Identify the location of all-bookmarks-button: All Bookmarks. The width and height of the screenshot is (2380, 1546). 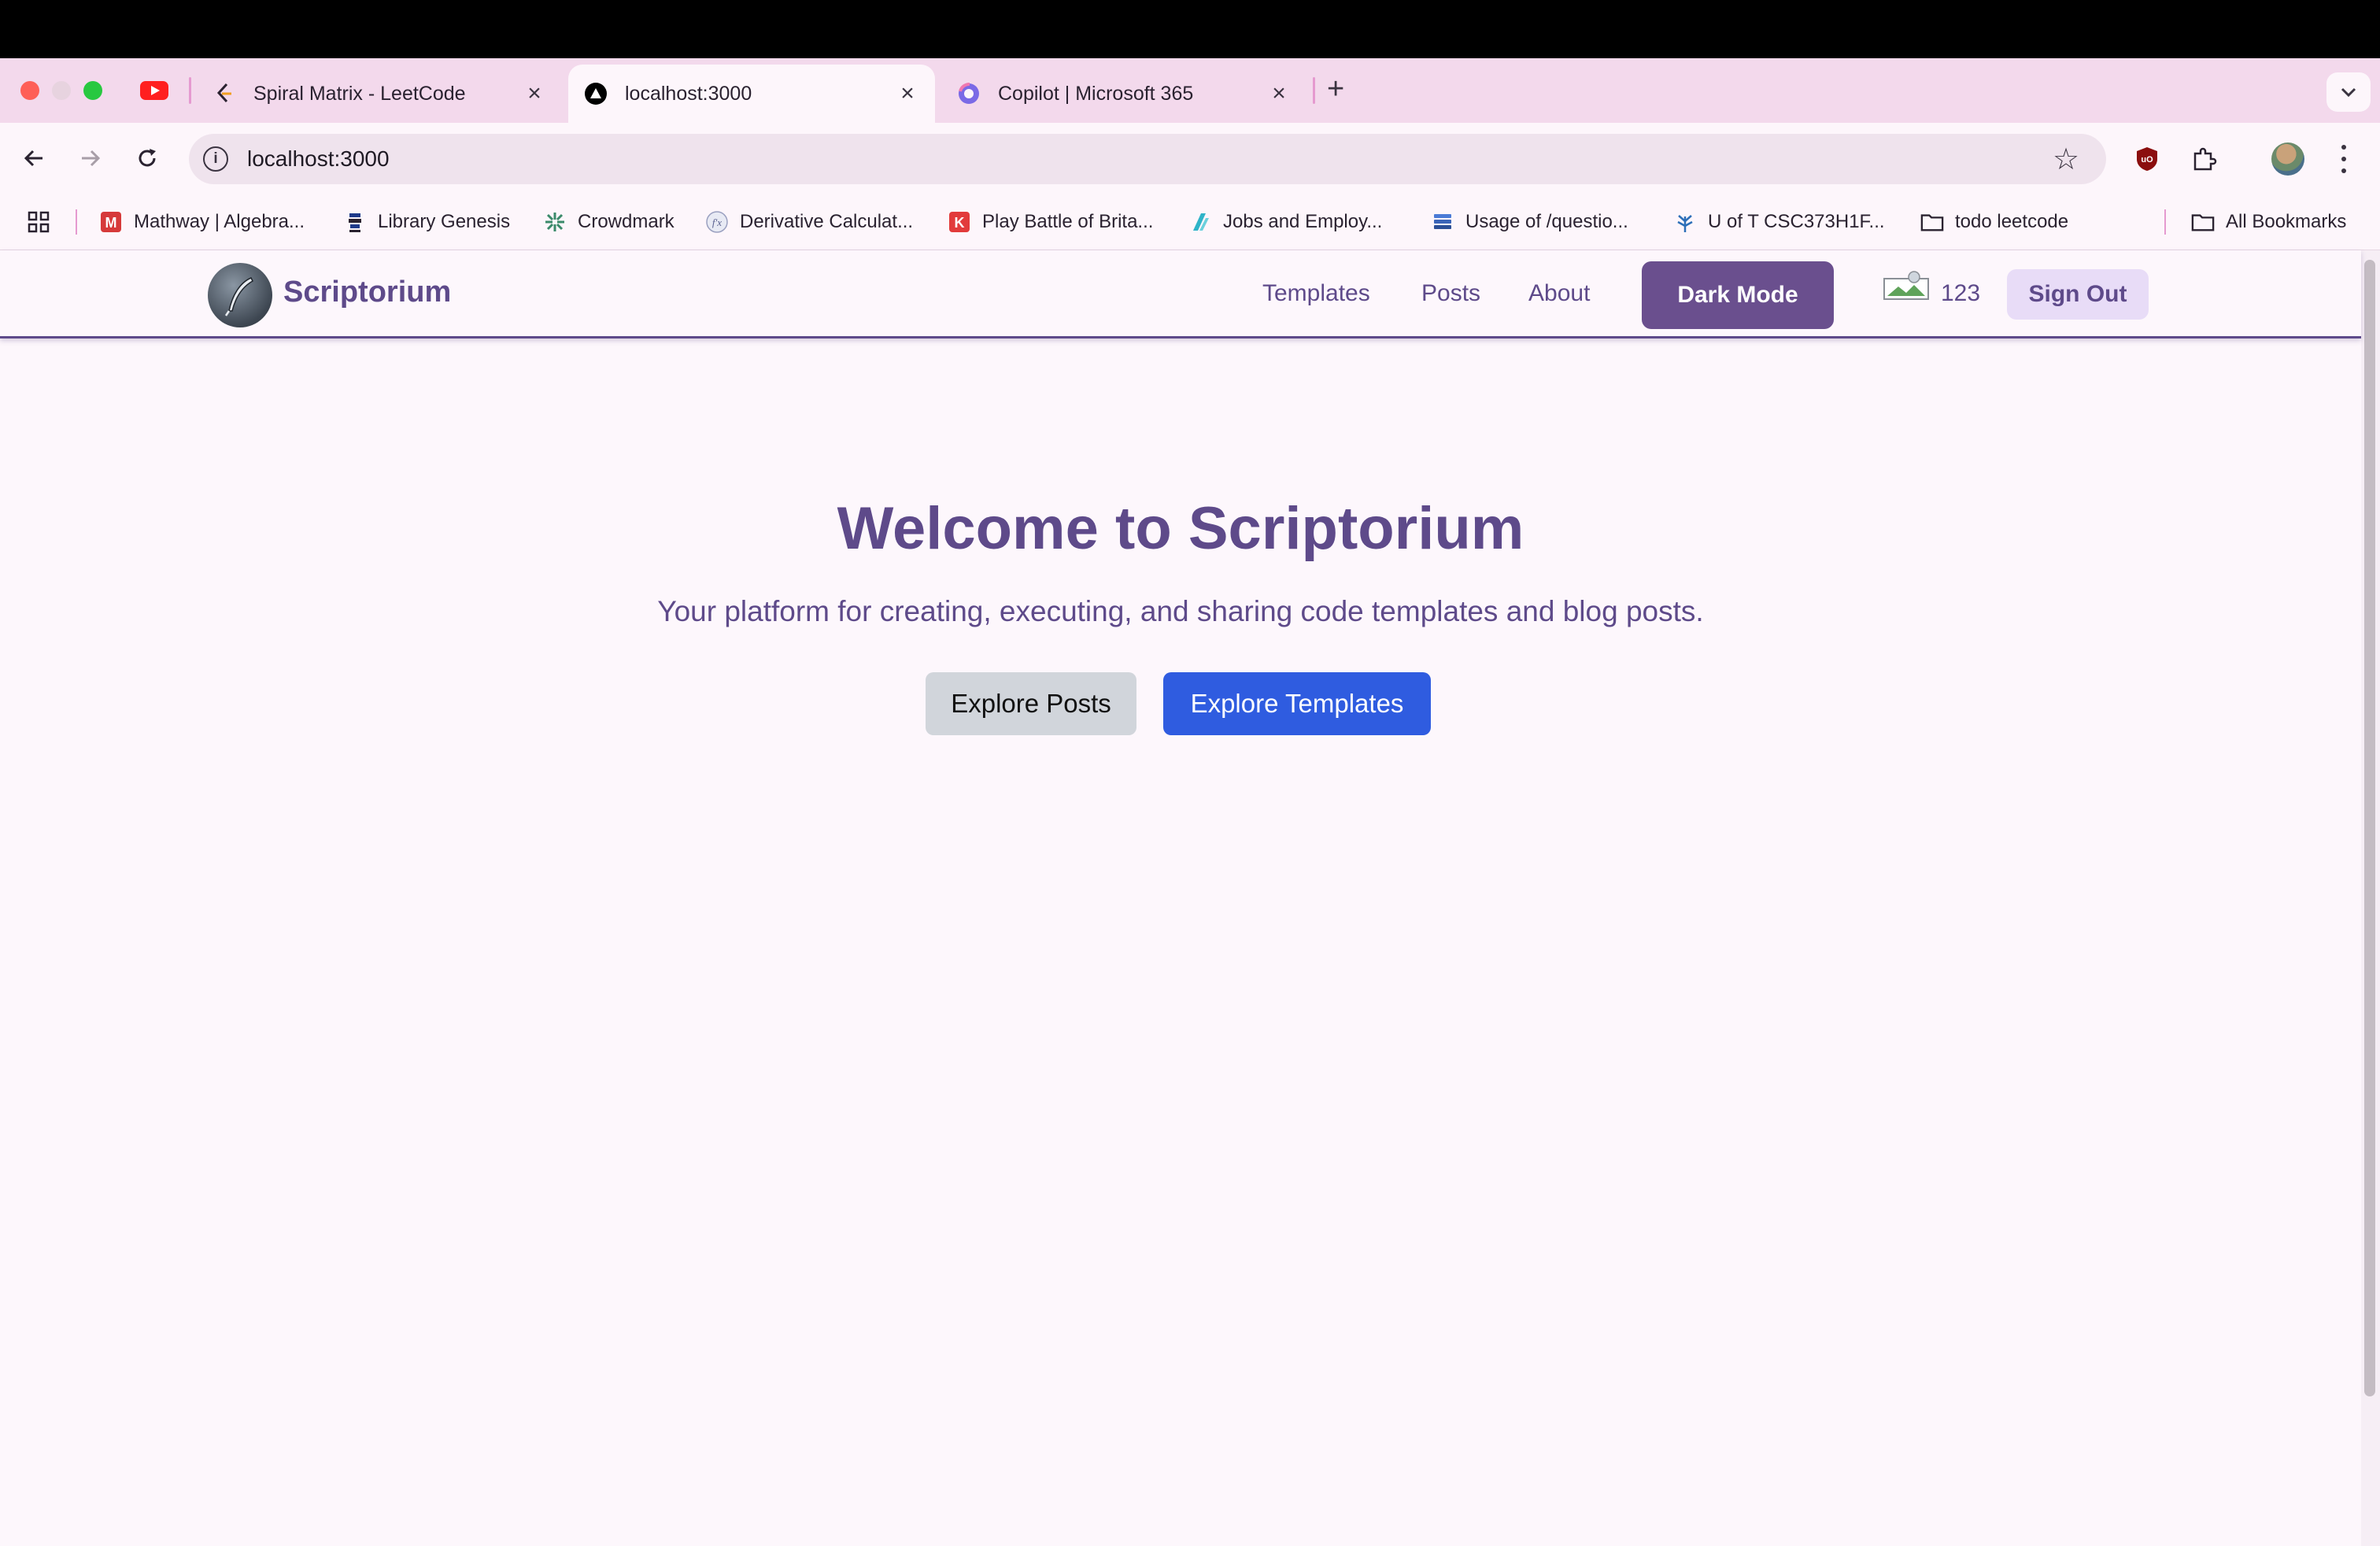
(2268, 222).